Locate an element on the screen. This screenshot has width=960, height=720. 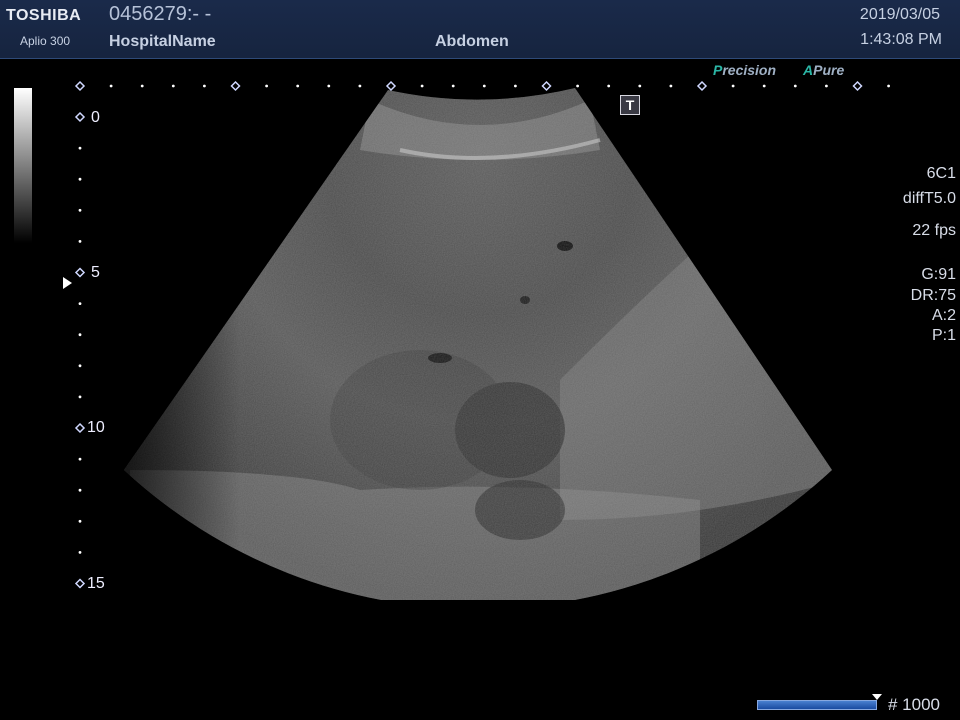
apure-mode-label: APure is located at coordinates (823, 70).